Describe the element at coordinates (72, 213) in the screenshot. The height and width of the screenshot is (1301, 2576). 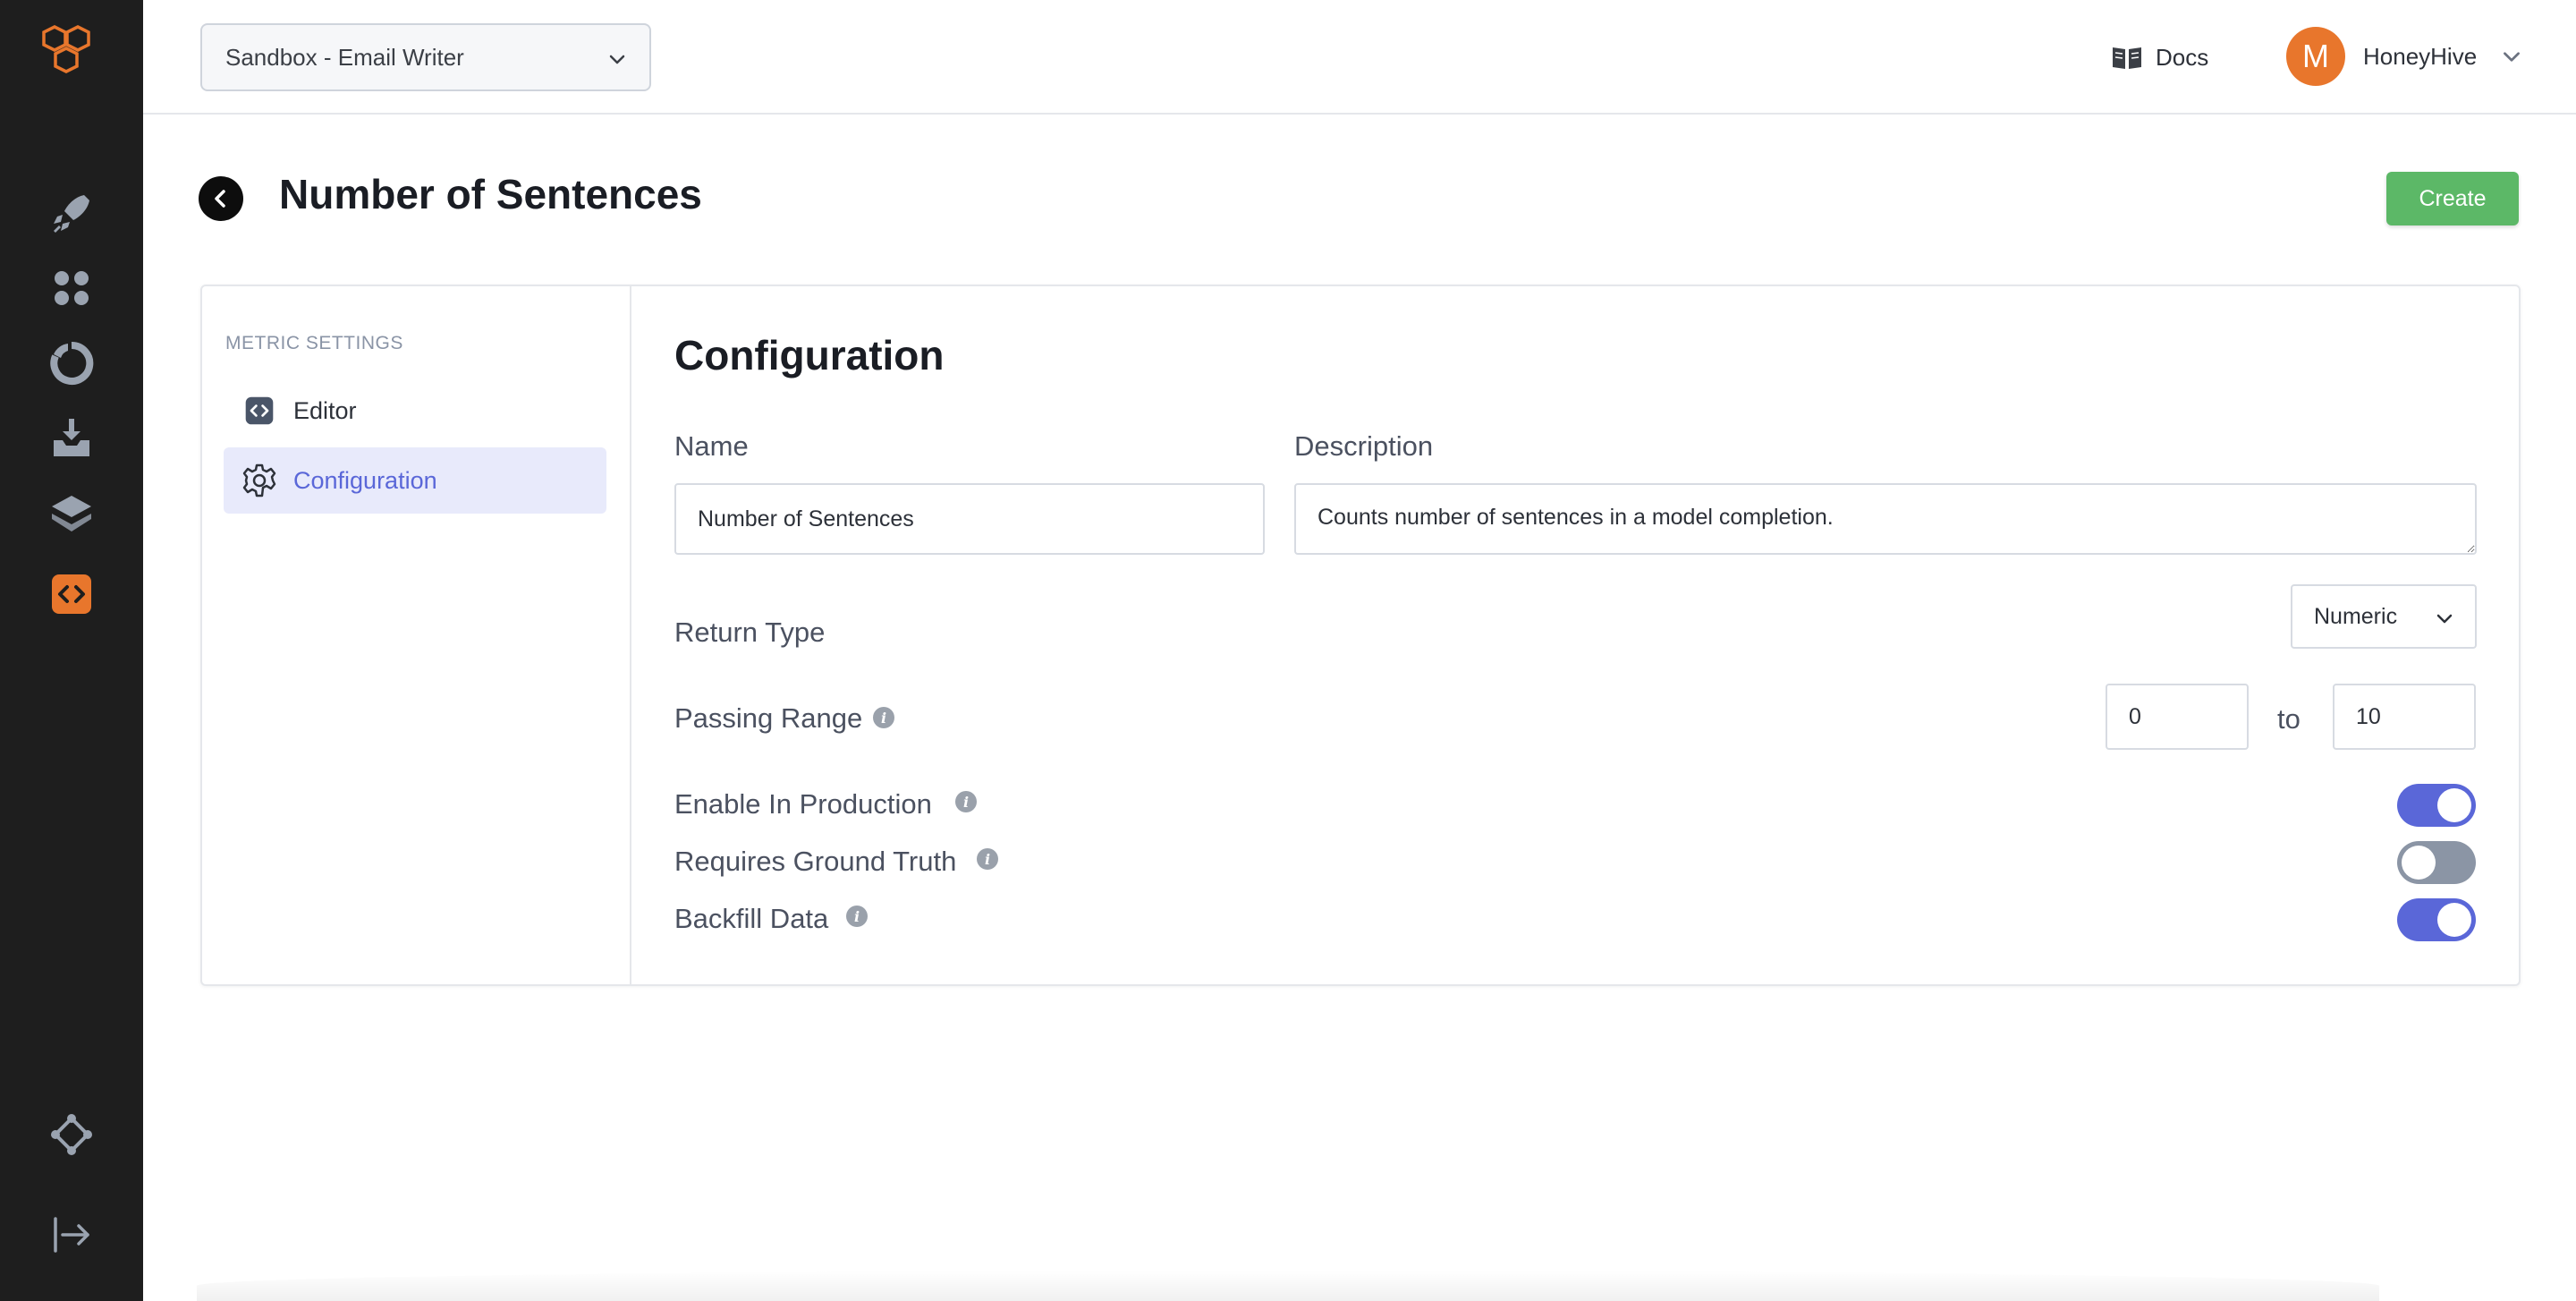
I see `rocket-icon` at that location.